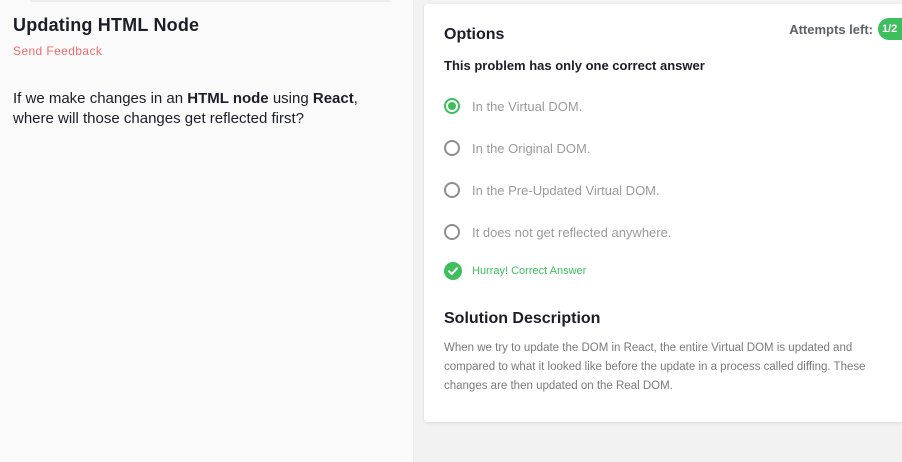 Image resolution: width=902 pixels, height=462 pixels. Describe the element at coordinates (228, 98) in the screenshot. I see `question-keyword-html-node: HTML node` at that location.